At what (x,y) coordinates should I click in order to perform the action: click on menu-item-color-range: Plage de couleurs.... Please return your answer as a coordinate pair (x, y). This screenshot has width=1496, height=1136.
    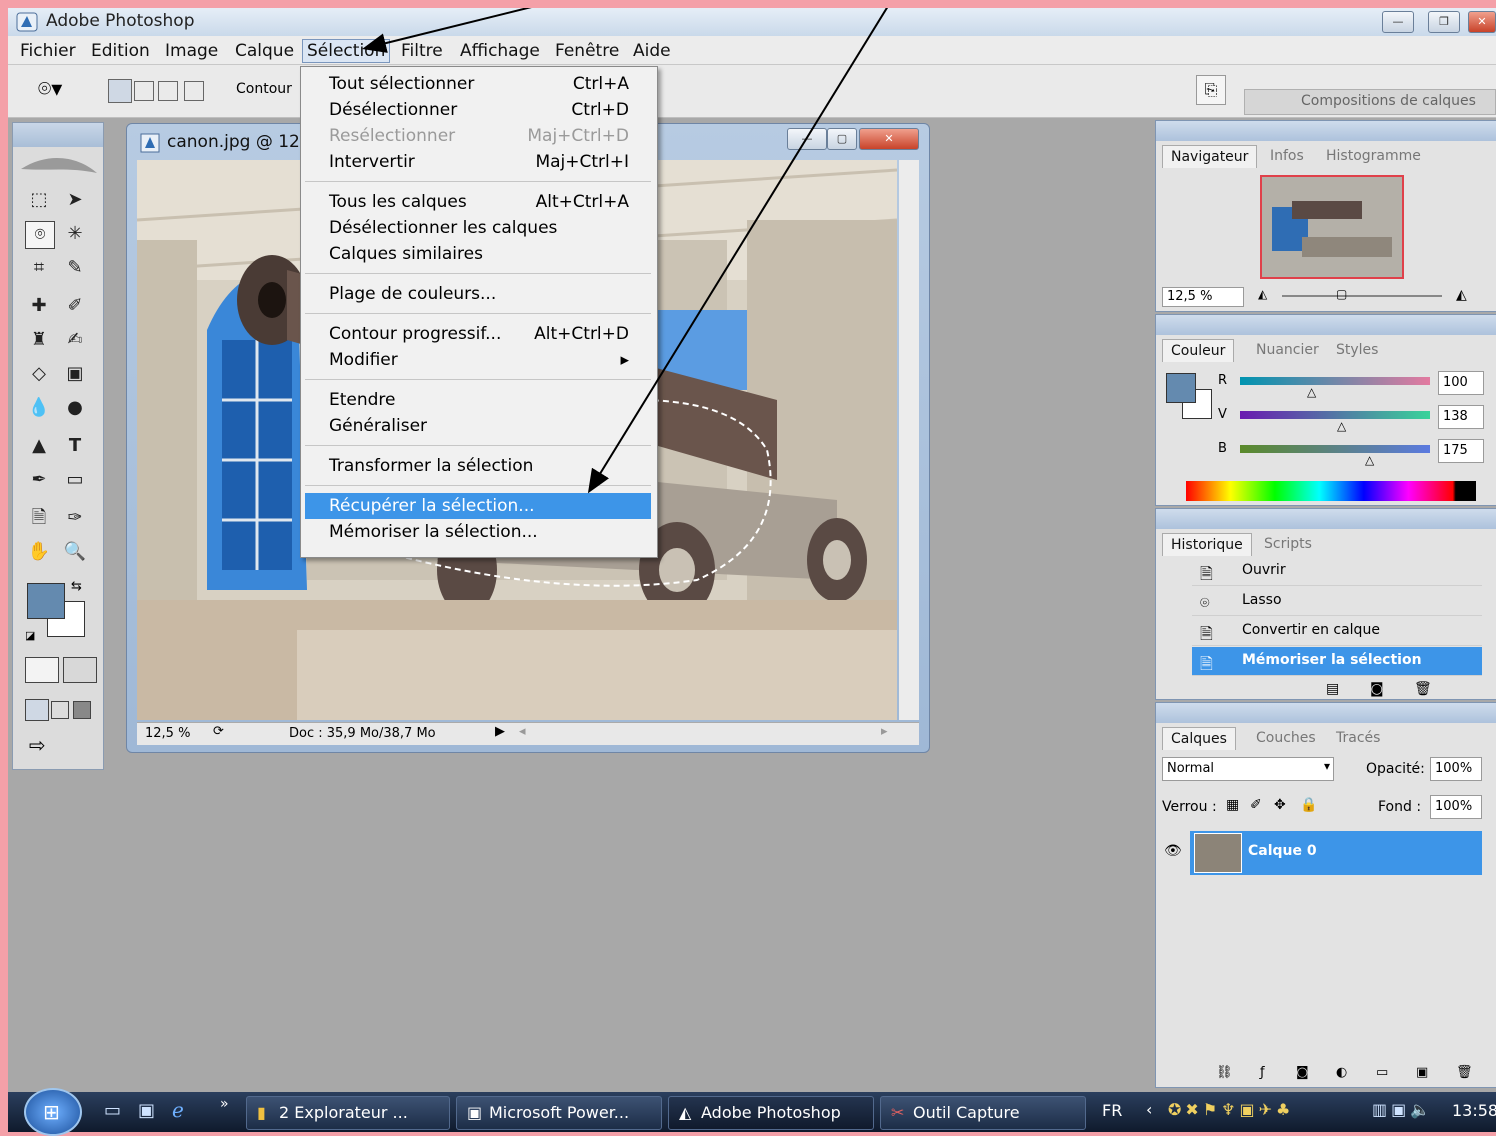
    Looking at the image, I should click on (478, 294).